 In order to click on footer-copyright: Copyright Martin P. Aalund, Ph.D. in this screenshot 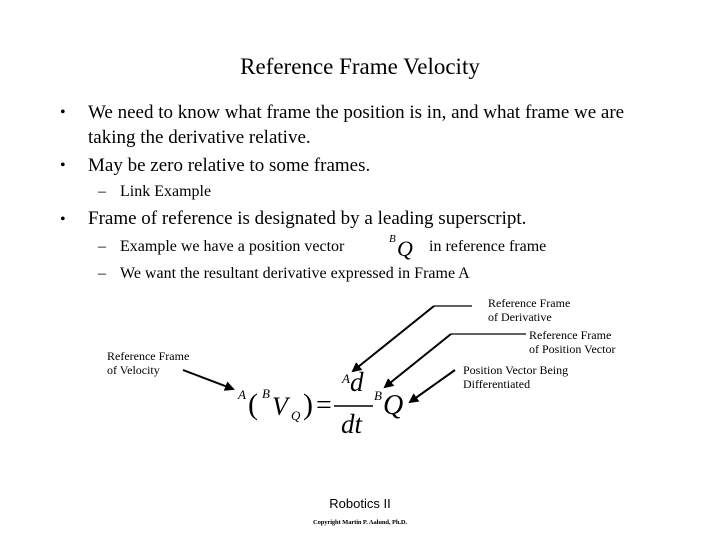, I will do `click(360, 522)`.